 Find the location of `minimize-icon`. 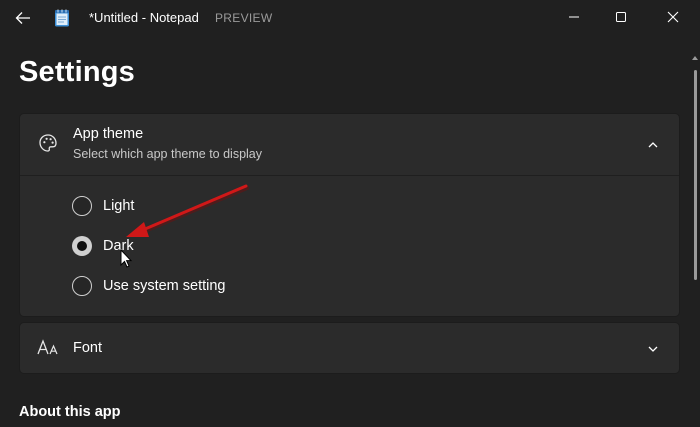

minimize-icon is located at coordinates (574, 17).